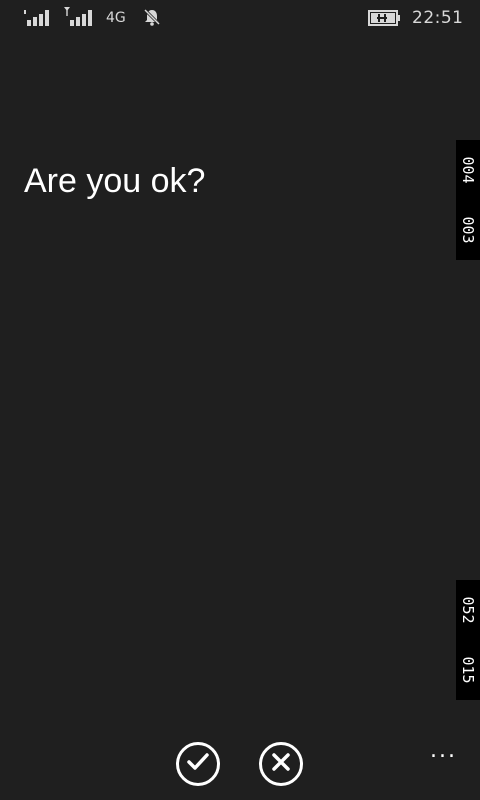 The width and height of the screenshot is (480, 800). Describe the element at coordinates (468, 610) in the screenshot. I see `counter-value: 052` at that location.